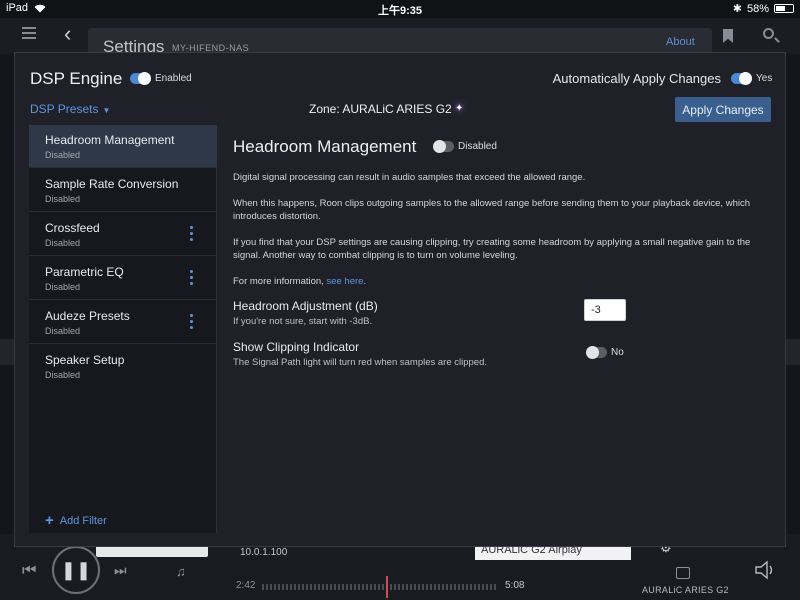  Describe the element at coordinates (596, 352) in the screenshot. I see `clipping-indicator-toggle` at that location.